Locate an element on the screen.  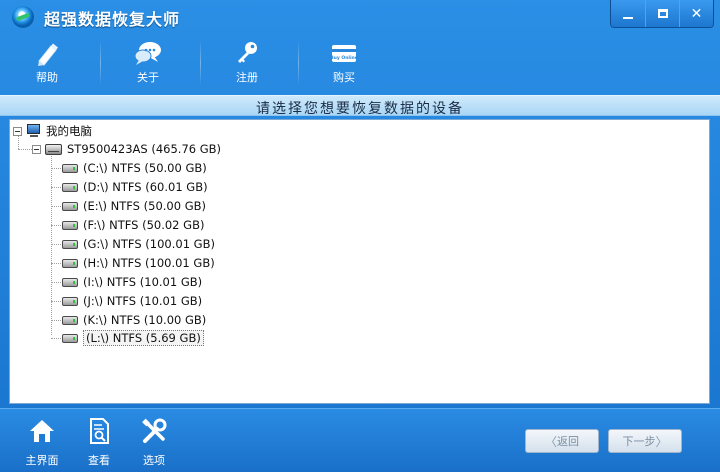
back-arrow-icon: 〈 is located at coordinates (550, 441).